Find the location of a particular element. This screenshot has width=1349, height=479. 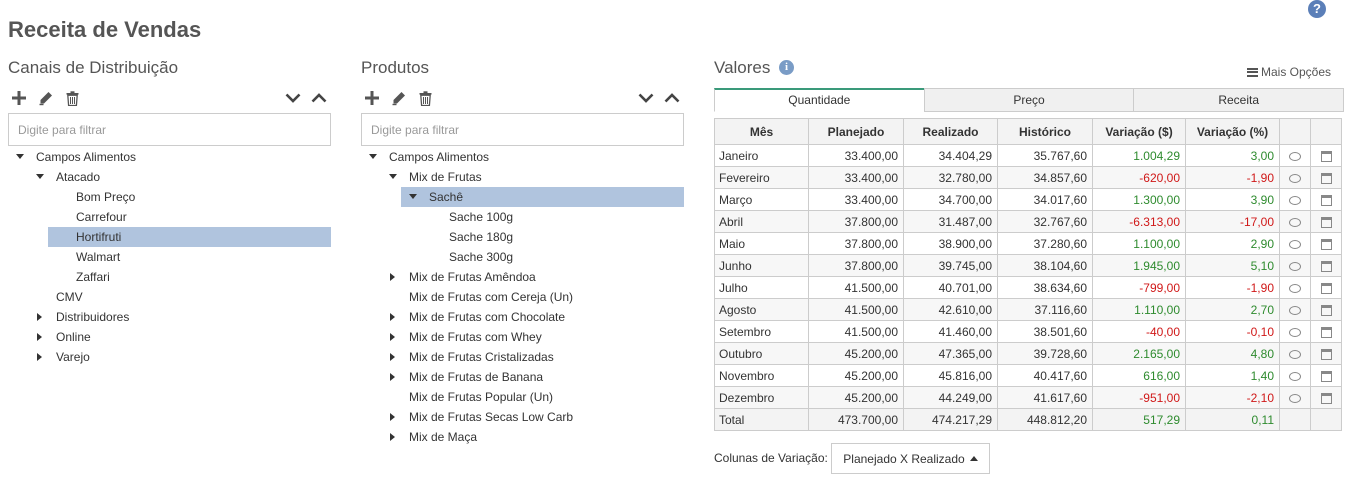

tree-node-cmv: CMV is located at coordinates (179, 297).